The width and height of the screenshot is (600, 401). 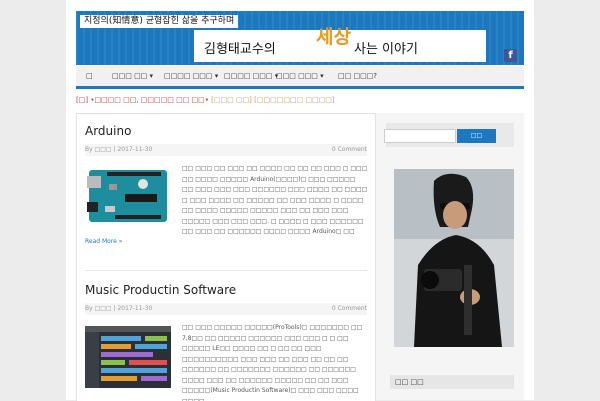 I want to click on ticker-link-2: [□□□□□□□ □□□□], so click(x=294, y=100).